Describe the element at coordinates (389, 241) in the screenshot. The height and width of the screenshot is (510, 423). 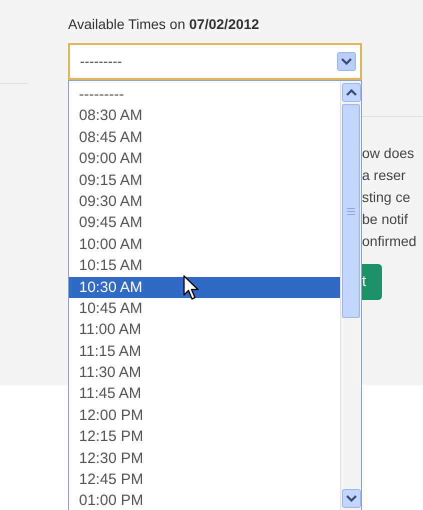
I see `paragraph-line: onfirmed` at that location.